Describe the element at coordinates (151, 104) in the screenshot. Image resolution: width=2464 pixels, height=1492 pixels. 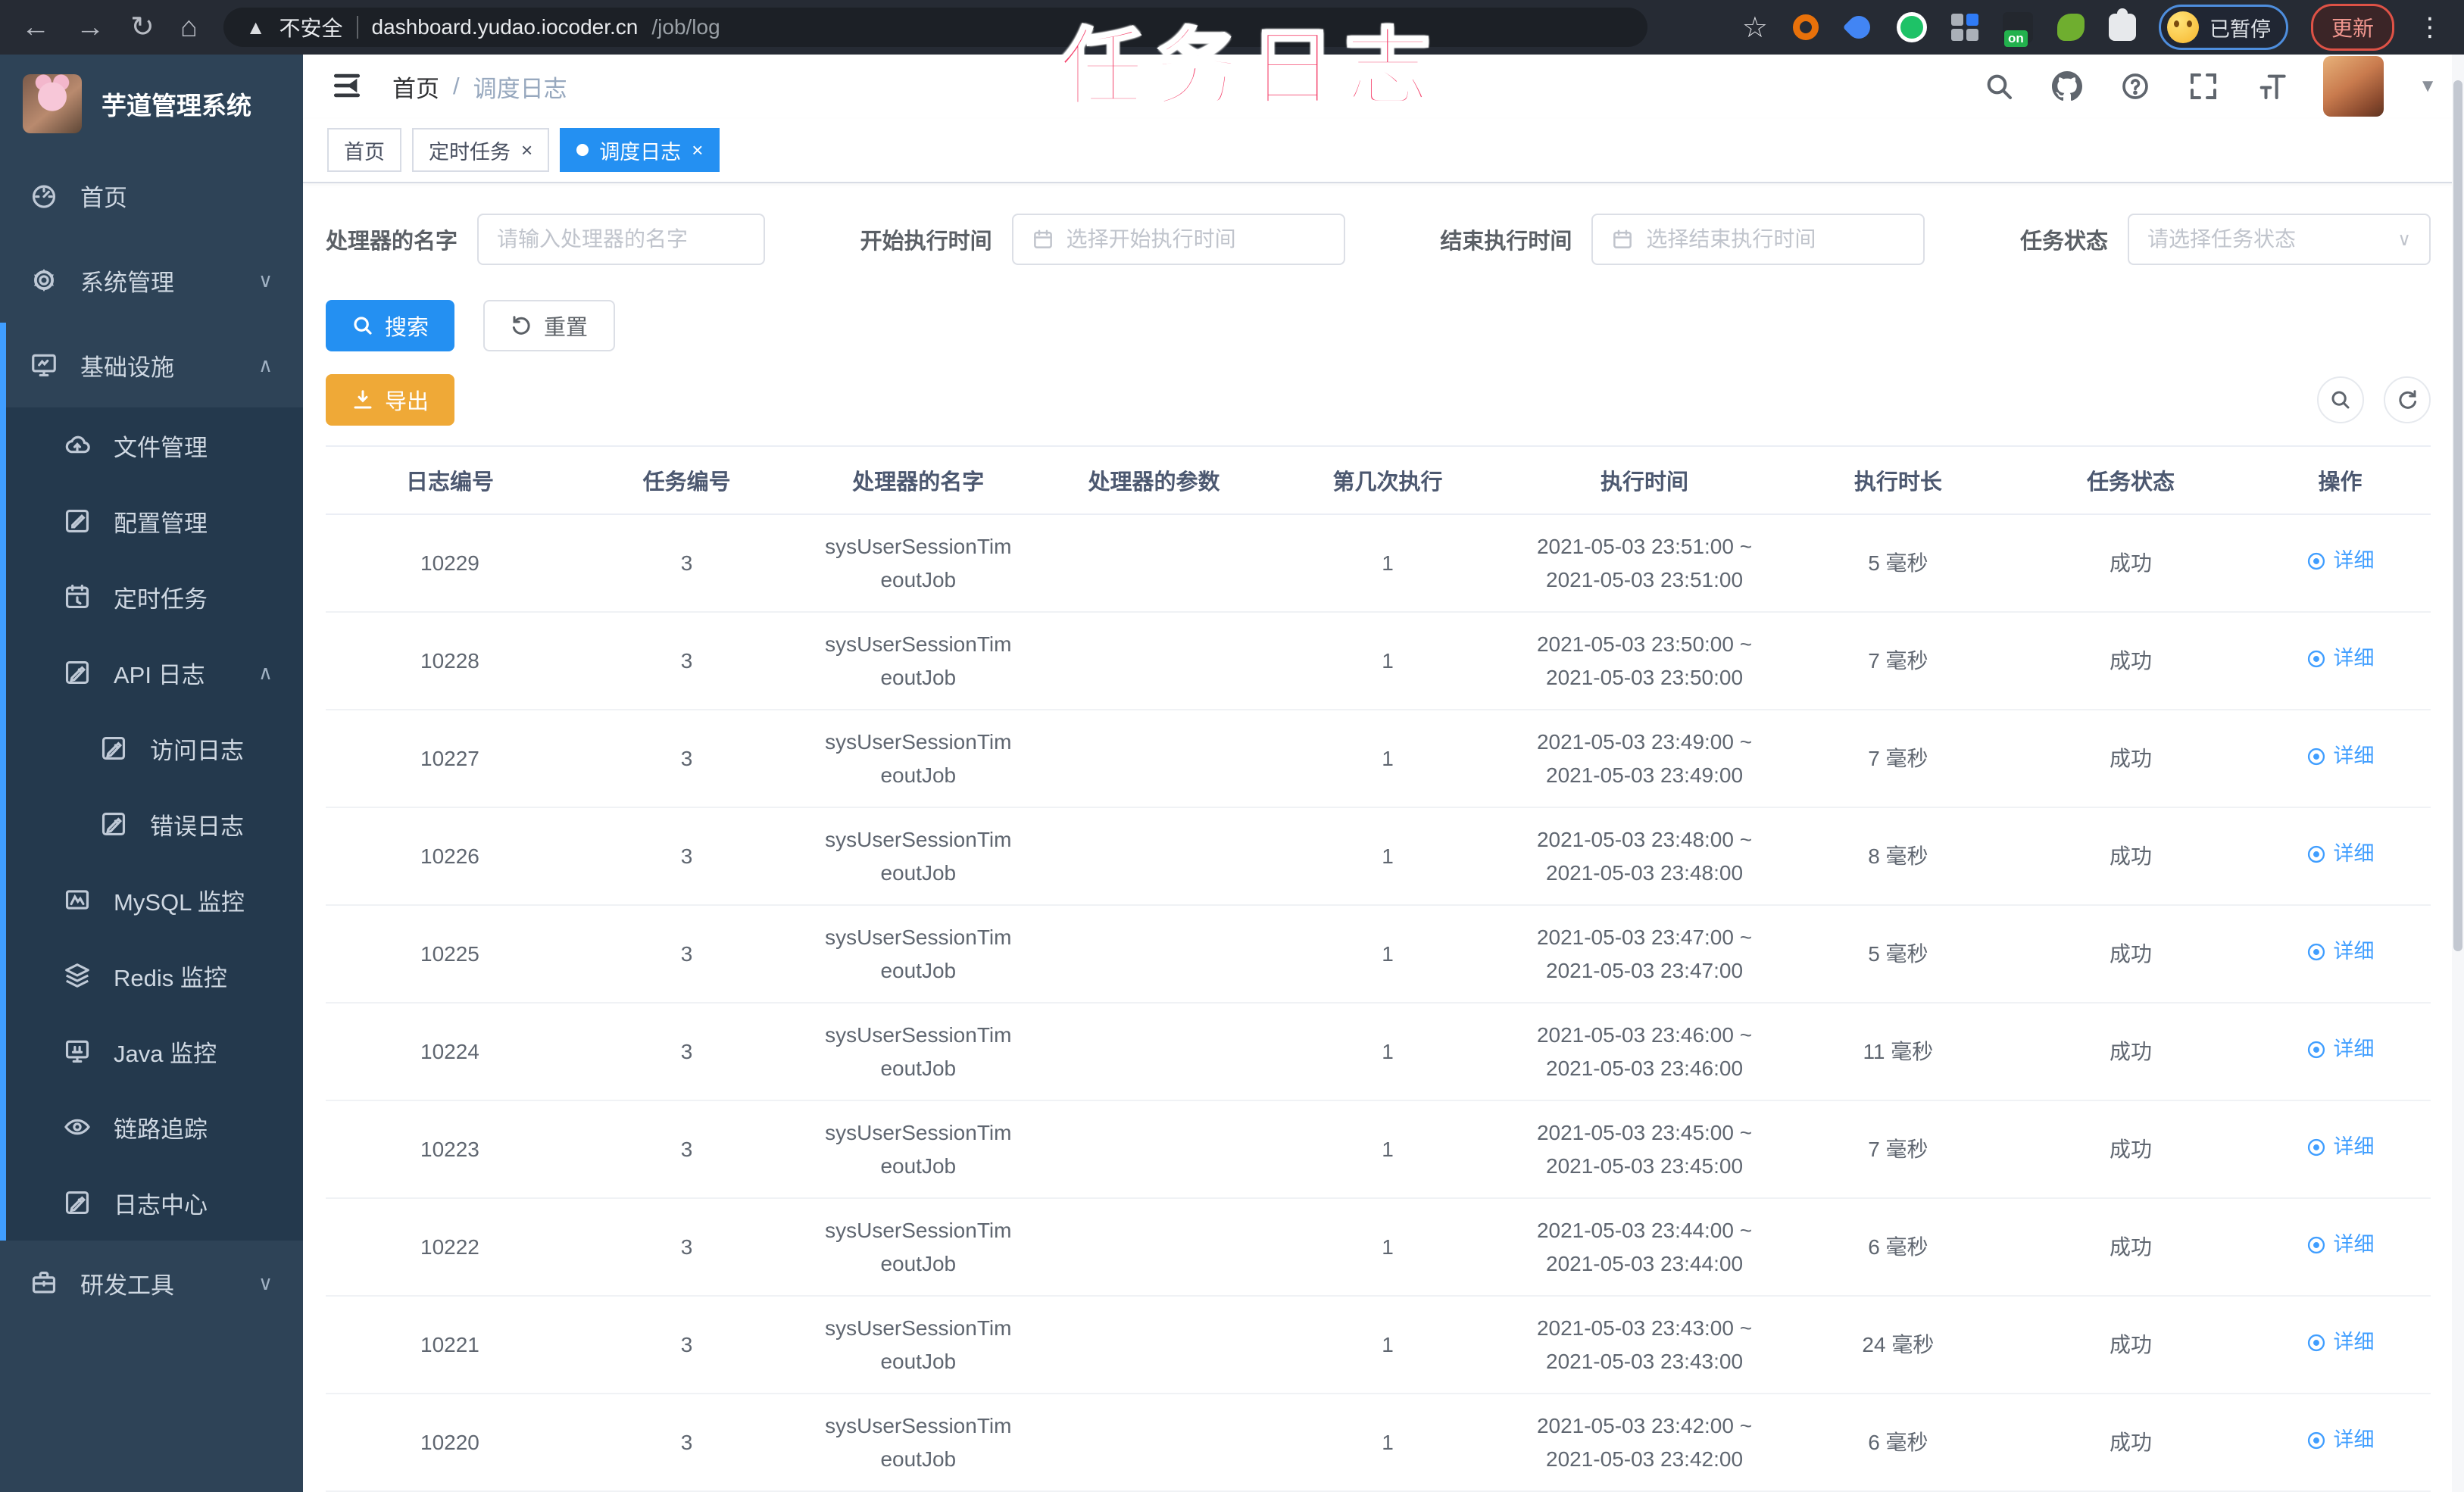
I see `app-logo-row: 芋道管理系统` at that location.